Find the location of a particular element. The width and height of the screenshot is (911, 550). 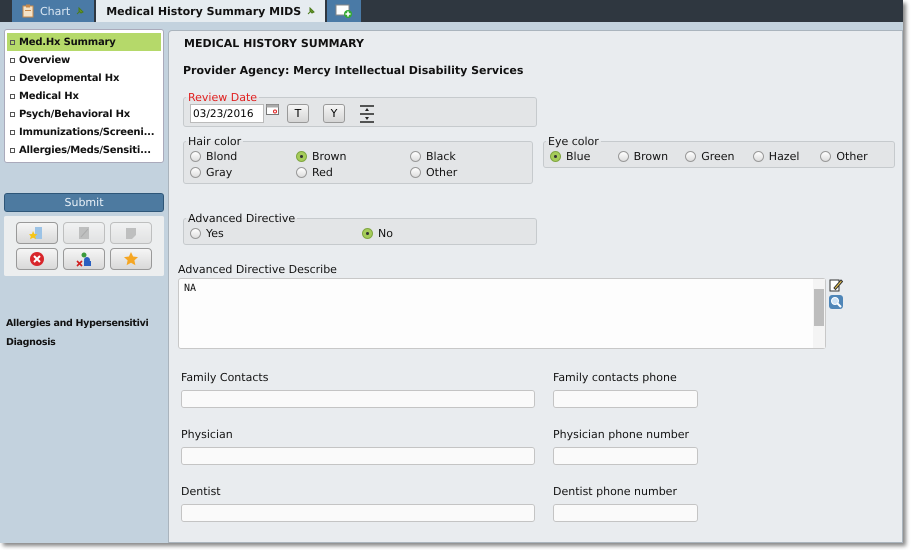

spinner-icon is located at coordinates (367, 113).